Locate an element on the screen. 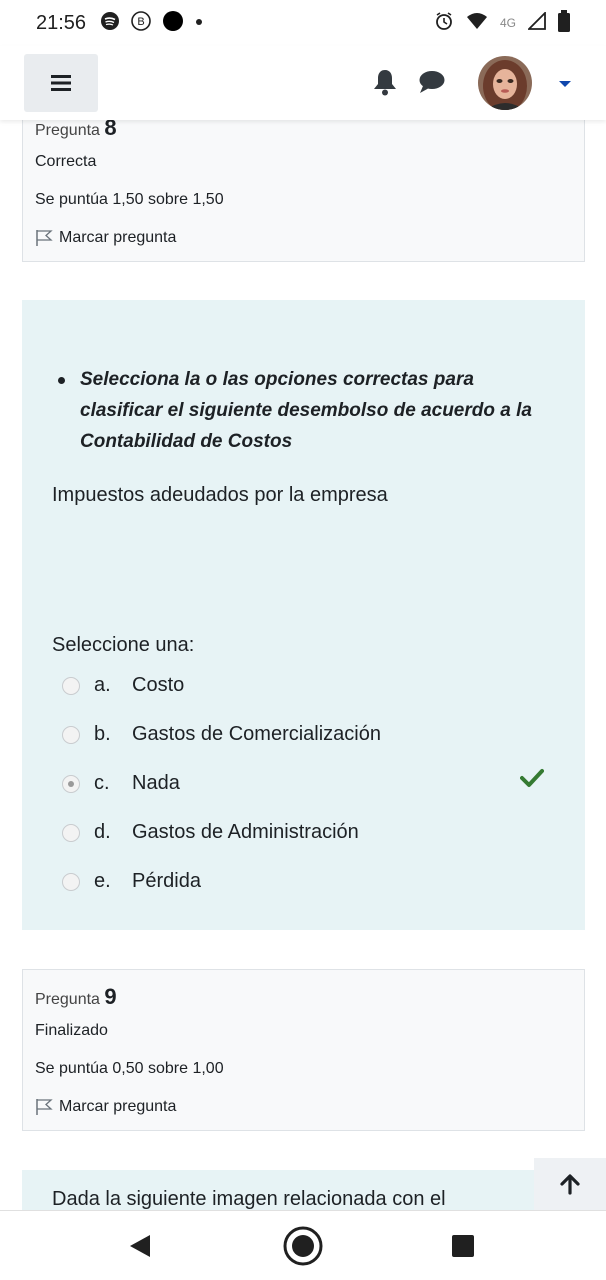  answer-option-a: a. Costo is located at coordinates (123, 685).